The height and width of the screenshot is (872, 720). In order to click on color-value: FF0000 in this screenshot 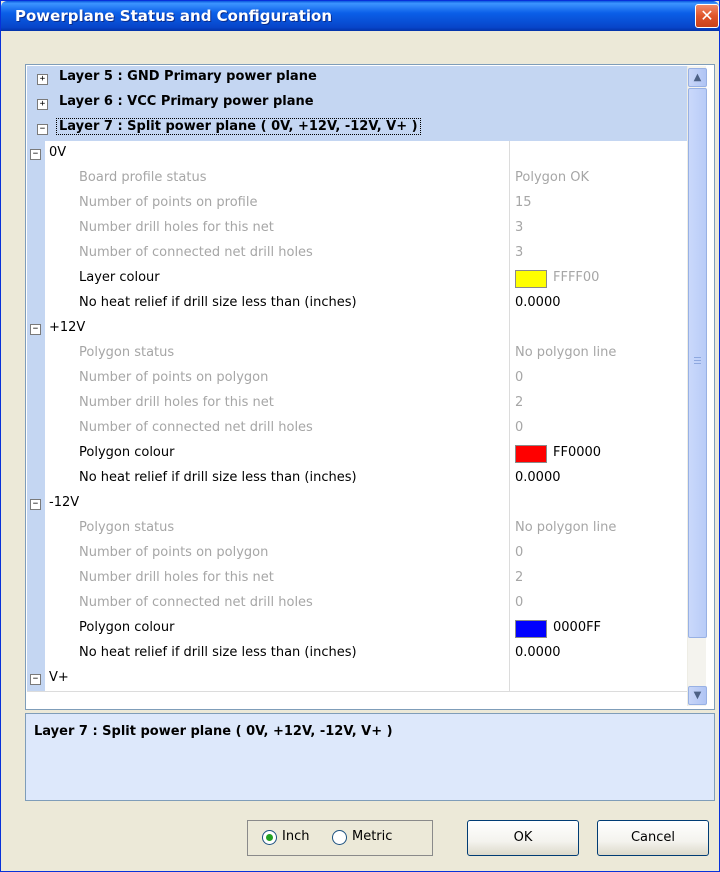, I will do `click(577, 452)`.